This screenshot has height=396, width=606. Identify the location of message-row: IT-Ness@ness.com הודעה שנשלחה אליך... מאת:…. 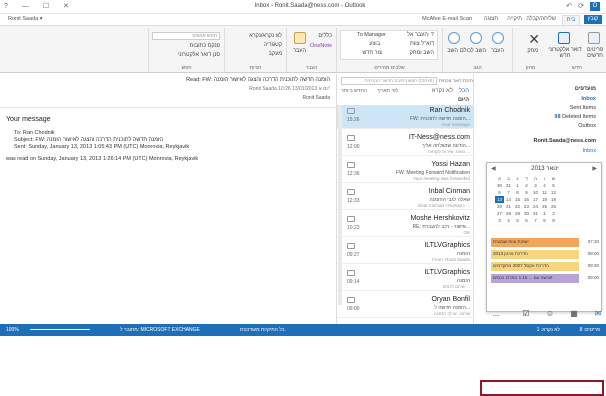
(405, 144).